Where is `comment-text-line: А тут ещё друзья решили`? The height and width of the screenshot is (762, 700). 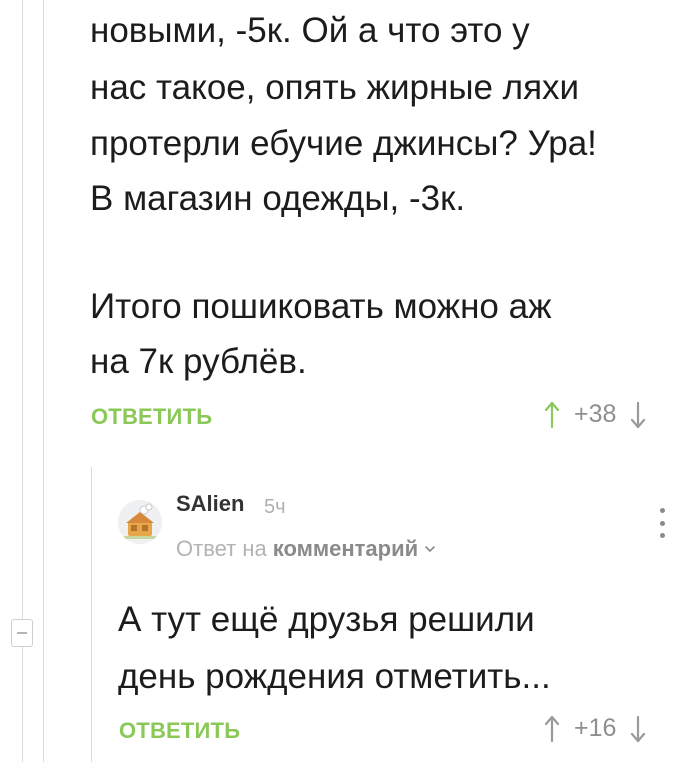 comment-text-line: А тут ещё друзья решили is located at coordinates (326, 619).